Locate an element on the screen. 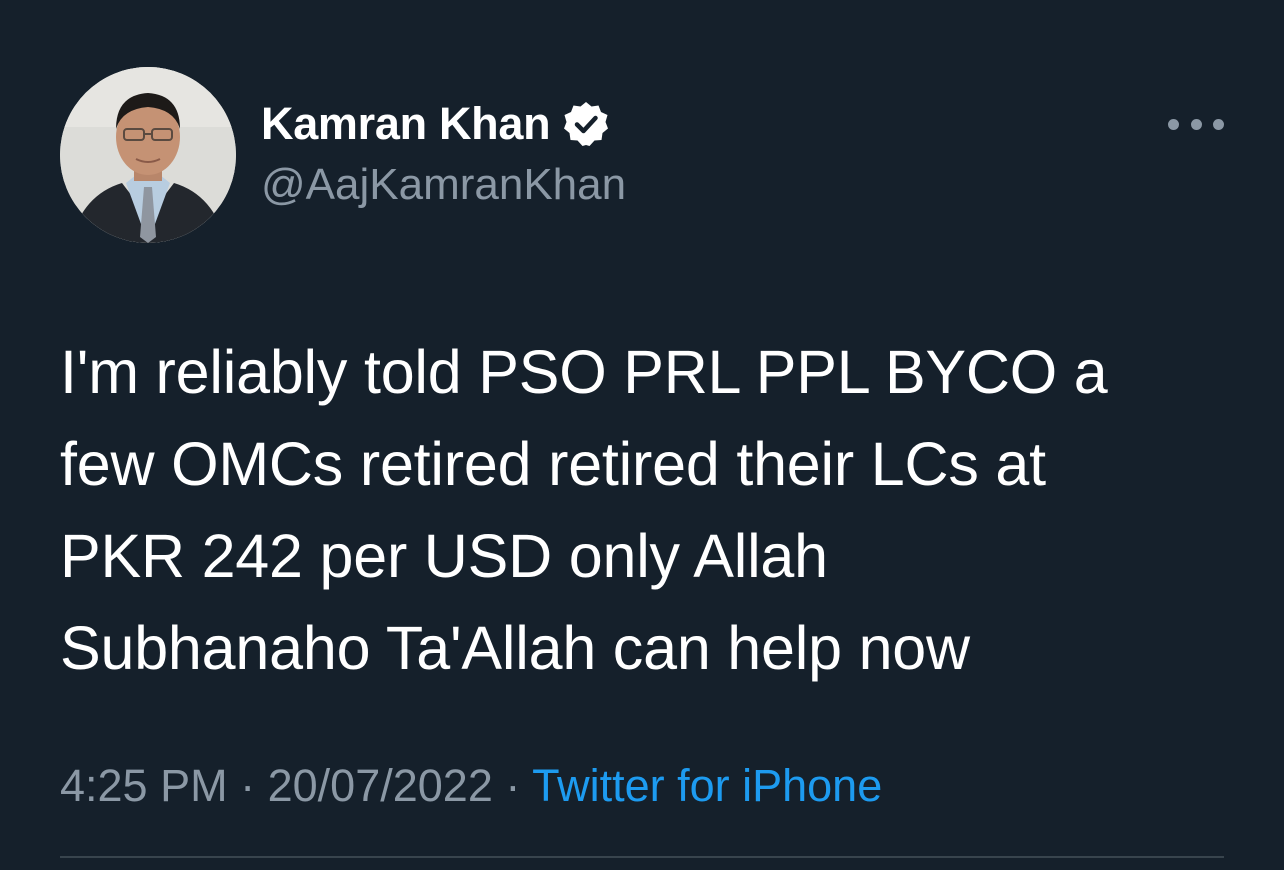 The image size is (1284, 870). tweet-text-line: few OMCs retired retired their LCs at is located at coordinates (553, 464).